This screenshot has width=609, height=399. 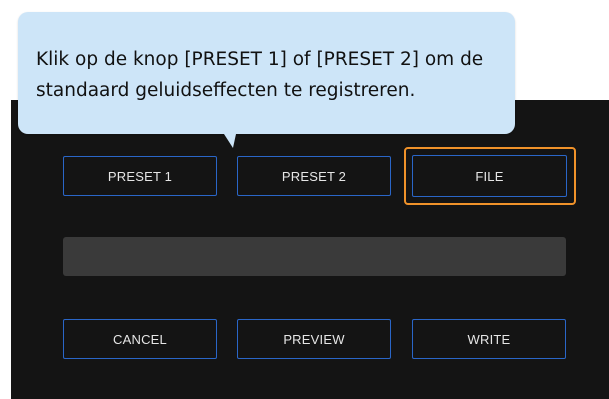 What do you see at coordinates (314, 176) in the screenshot?
I see `preset-2-button: PRESET 2` at bounding box center [314, 176].